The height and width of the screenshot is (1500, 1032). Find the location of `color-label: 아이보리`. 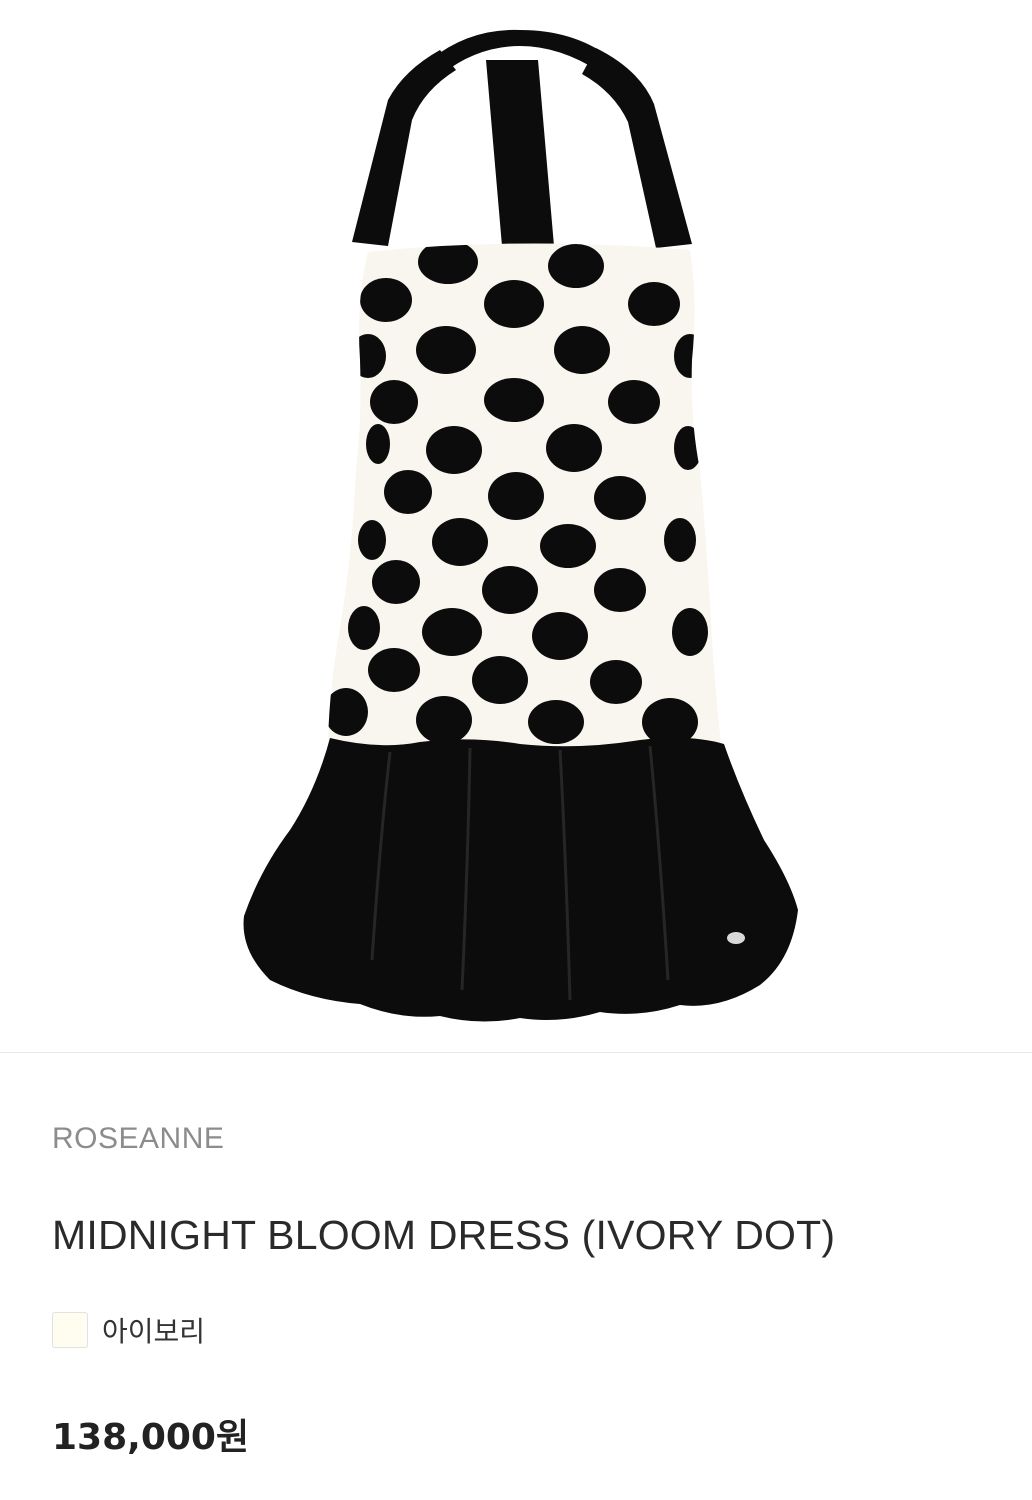

color-label: 아이보리 is located at coordinates (154, 1331).